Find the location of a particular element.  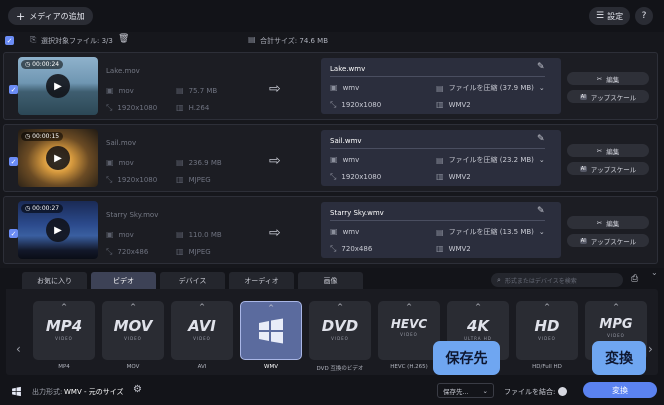

help-label: ? is located at coordinates (644, 16).